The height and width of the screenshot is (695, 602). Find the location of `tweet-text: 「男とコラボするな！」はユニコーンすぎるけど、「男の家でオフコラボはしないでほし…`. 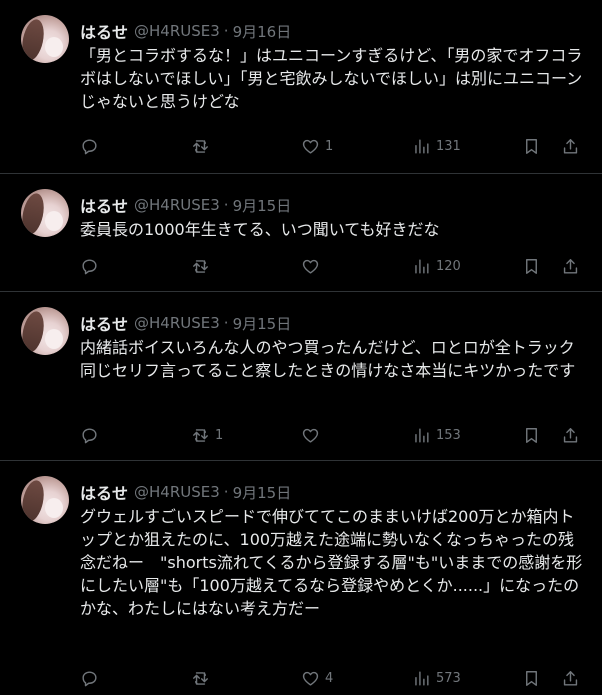

tweet-text: 「男とコラボするな！」はユニコーンすぎるけど、「男の家でオフコラボはしないでほし… is located at coordinates (331, 78).